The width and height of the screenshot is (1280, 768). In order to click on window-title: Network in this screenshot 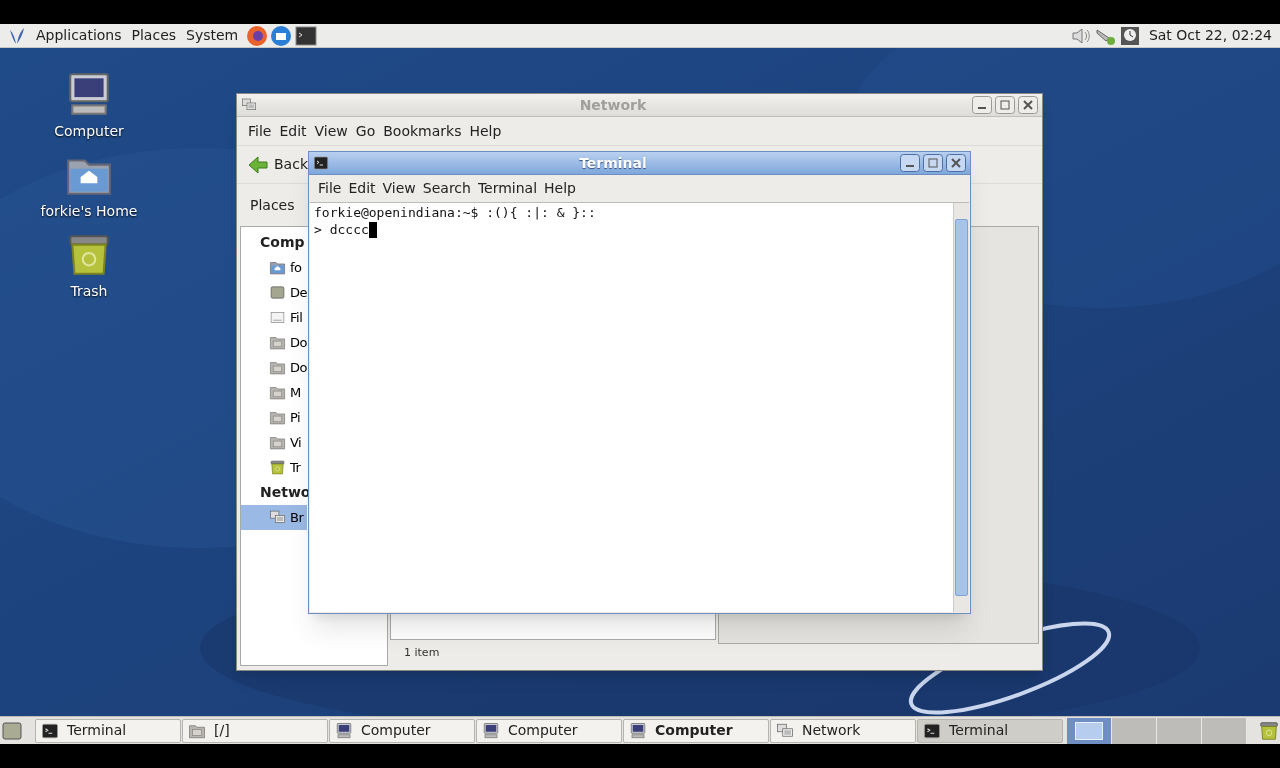, I will do `click(613, 105)`.